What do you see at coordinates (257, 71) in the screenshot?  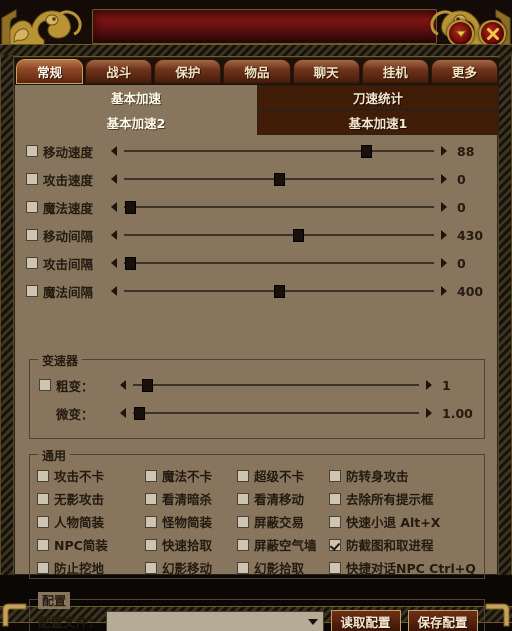 I see `tab-items: 物品` at bounding box center [257, 71].